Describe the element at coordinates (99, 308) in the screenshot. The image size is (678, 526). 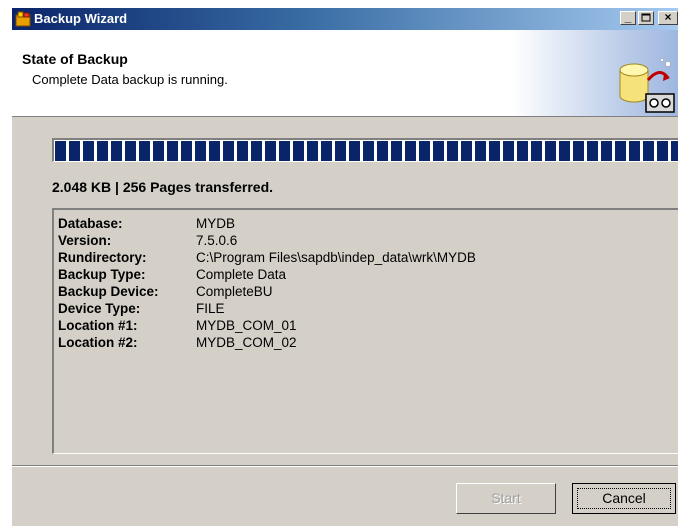
I see `details-label: Device Type:` at that location.